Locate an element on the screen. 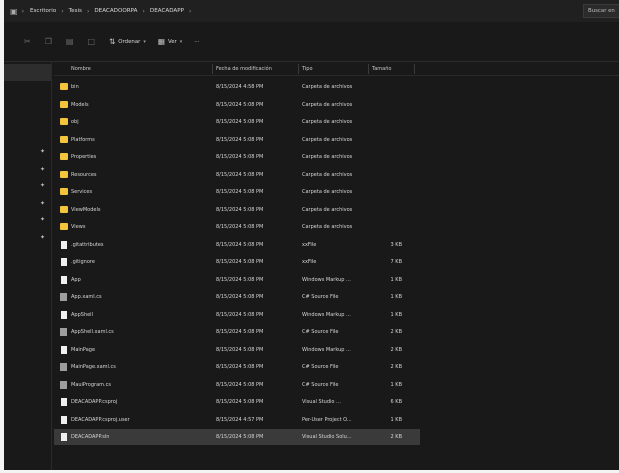  table-row: .gitignore 8/15/2024 5:08 PM xxFile 7 KB is located at coordinates (237, 262).